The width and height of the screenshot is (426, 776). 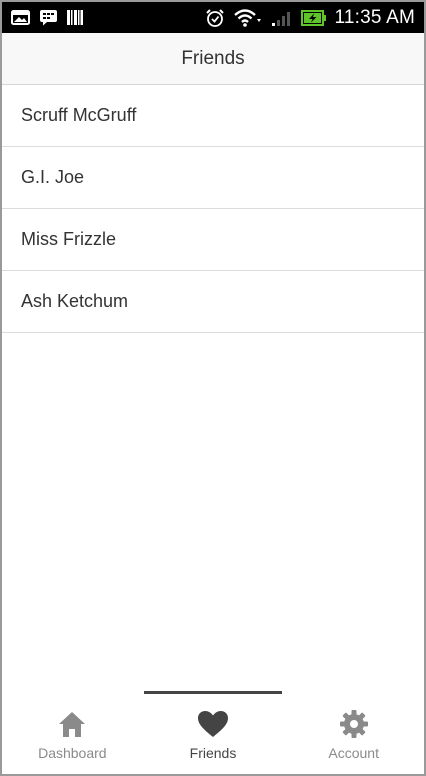 What do you see at coordinates (213, 240) in the screenshot?
I see `friend-list-item: Miss Frizzle` at bounding box center [213, 240].